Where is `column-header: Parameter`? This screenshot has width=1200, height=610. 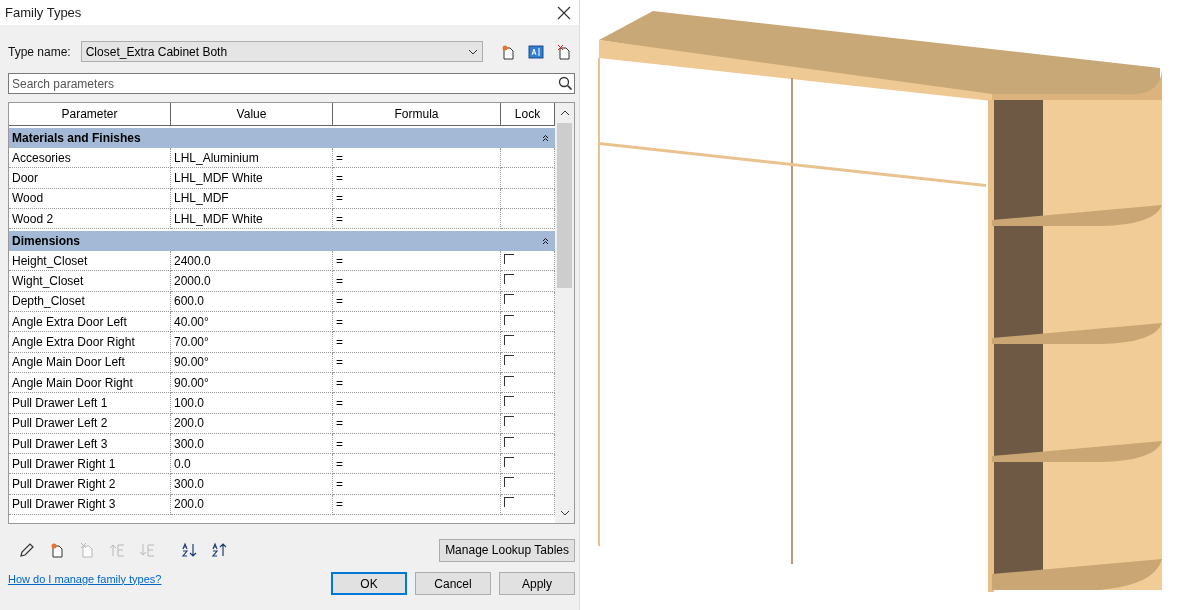
column-header: Parameter is located at coordinates (90, 114).